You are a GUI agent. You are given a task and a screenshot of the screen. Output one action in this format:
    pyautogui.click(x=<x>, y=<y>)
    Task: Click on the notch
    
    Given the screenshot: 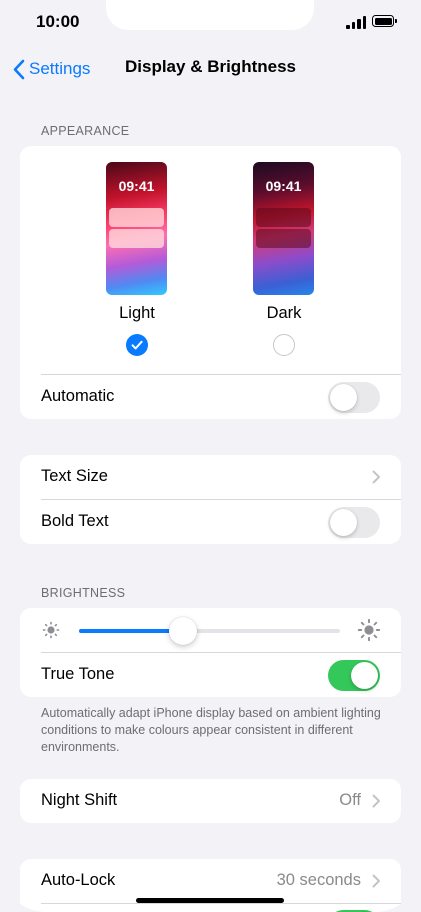 What is the action you would take?
    pyautogui.click(x=210, y=15)
    